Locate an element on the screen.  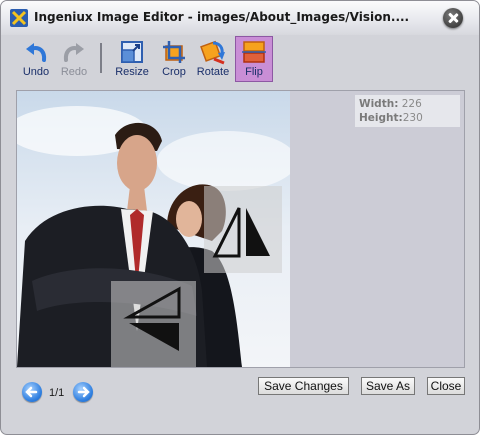
height-label: Height: is located at coordinates (381, 118).